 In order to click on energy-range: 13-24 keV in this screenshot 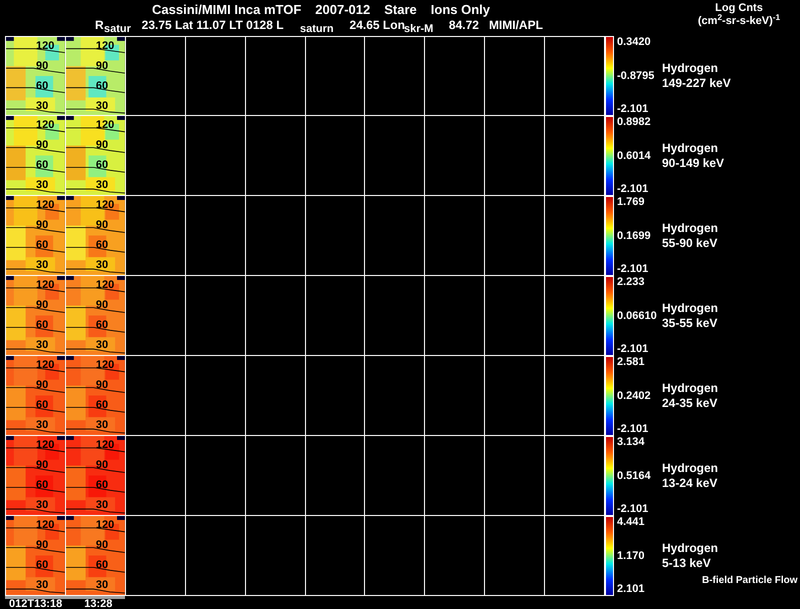, I will do `click(690, 483)`.